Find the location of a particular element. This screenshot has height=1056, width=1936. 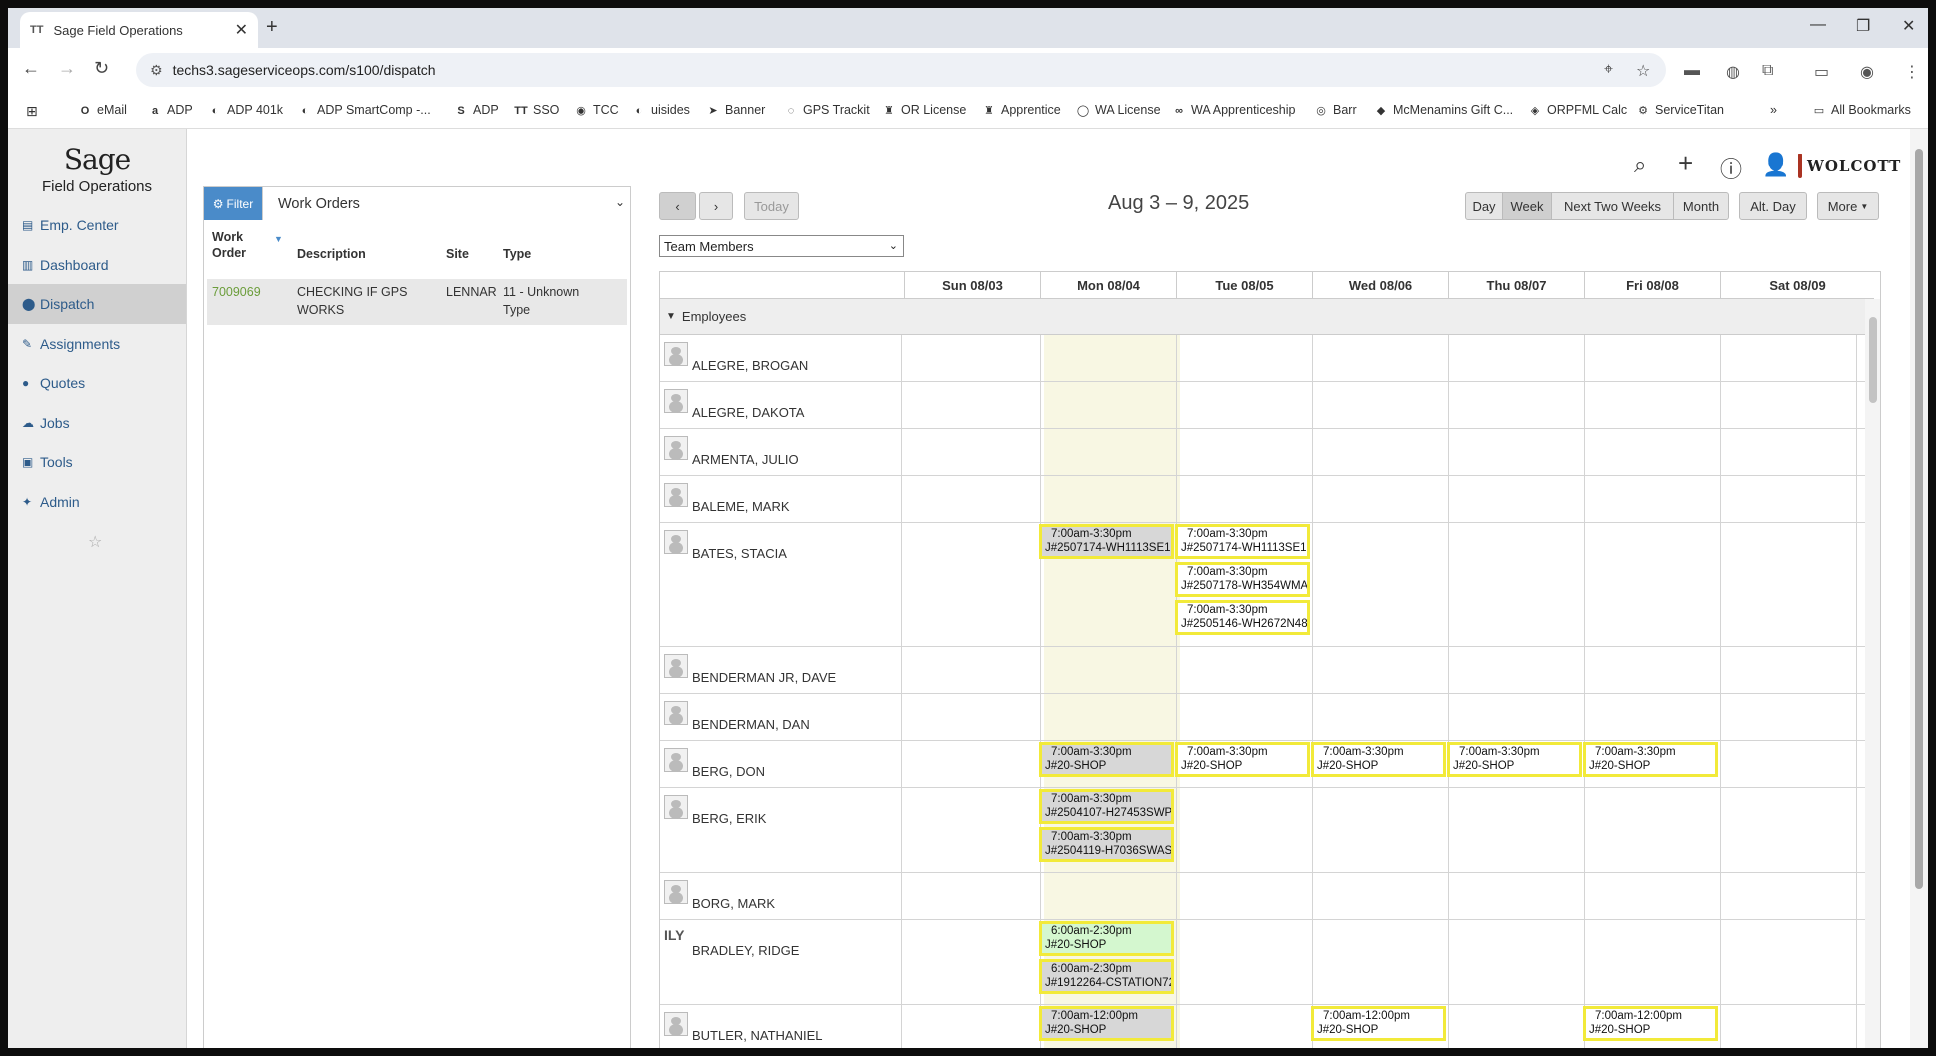

extension-cookie-icon: ◍ is located at coordinates (1733, 72).